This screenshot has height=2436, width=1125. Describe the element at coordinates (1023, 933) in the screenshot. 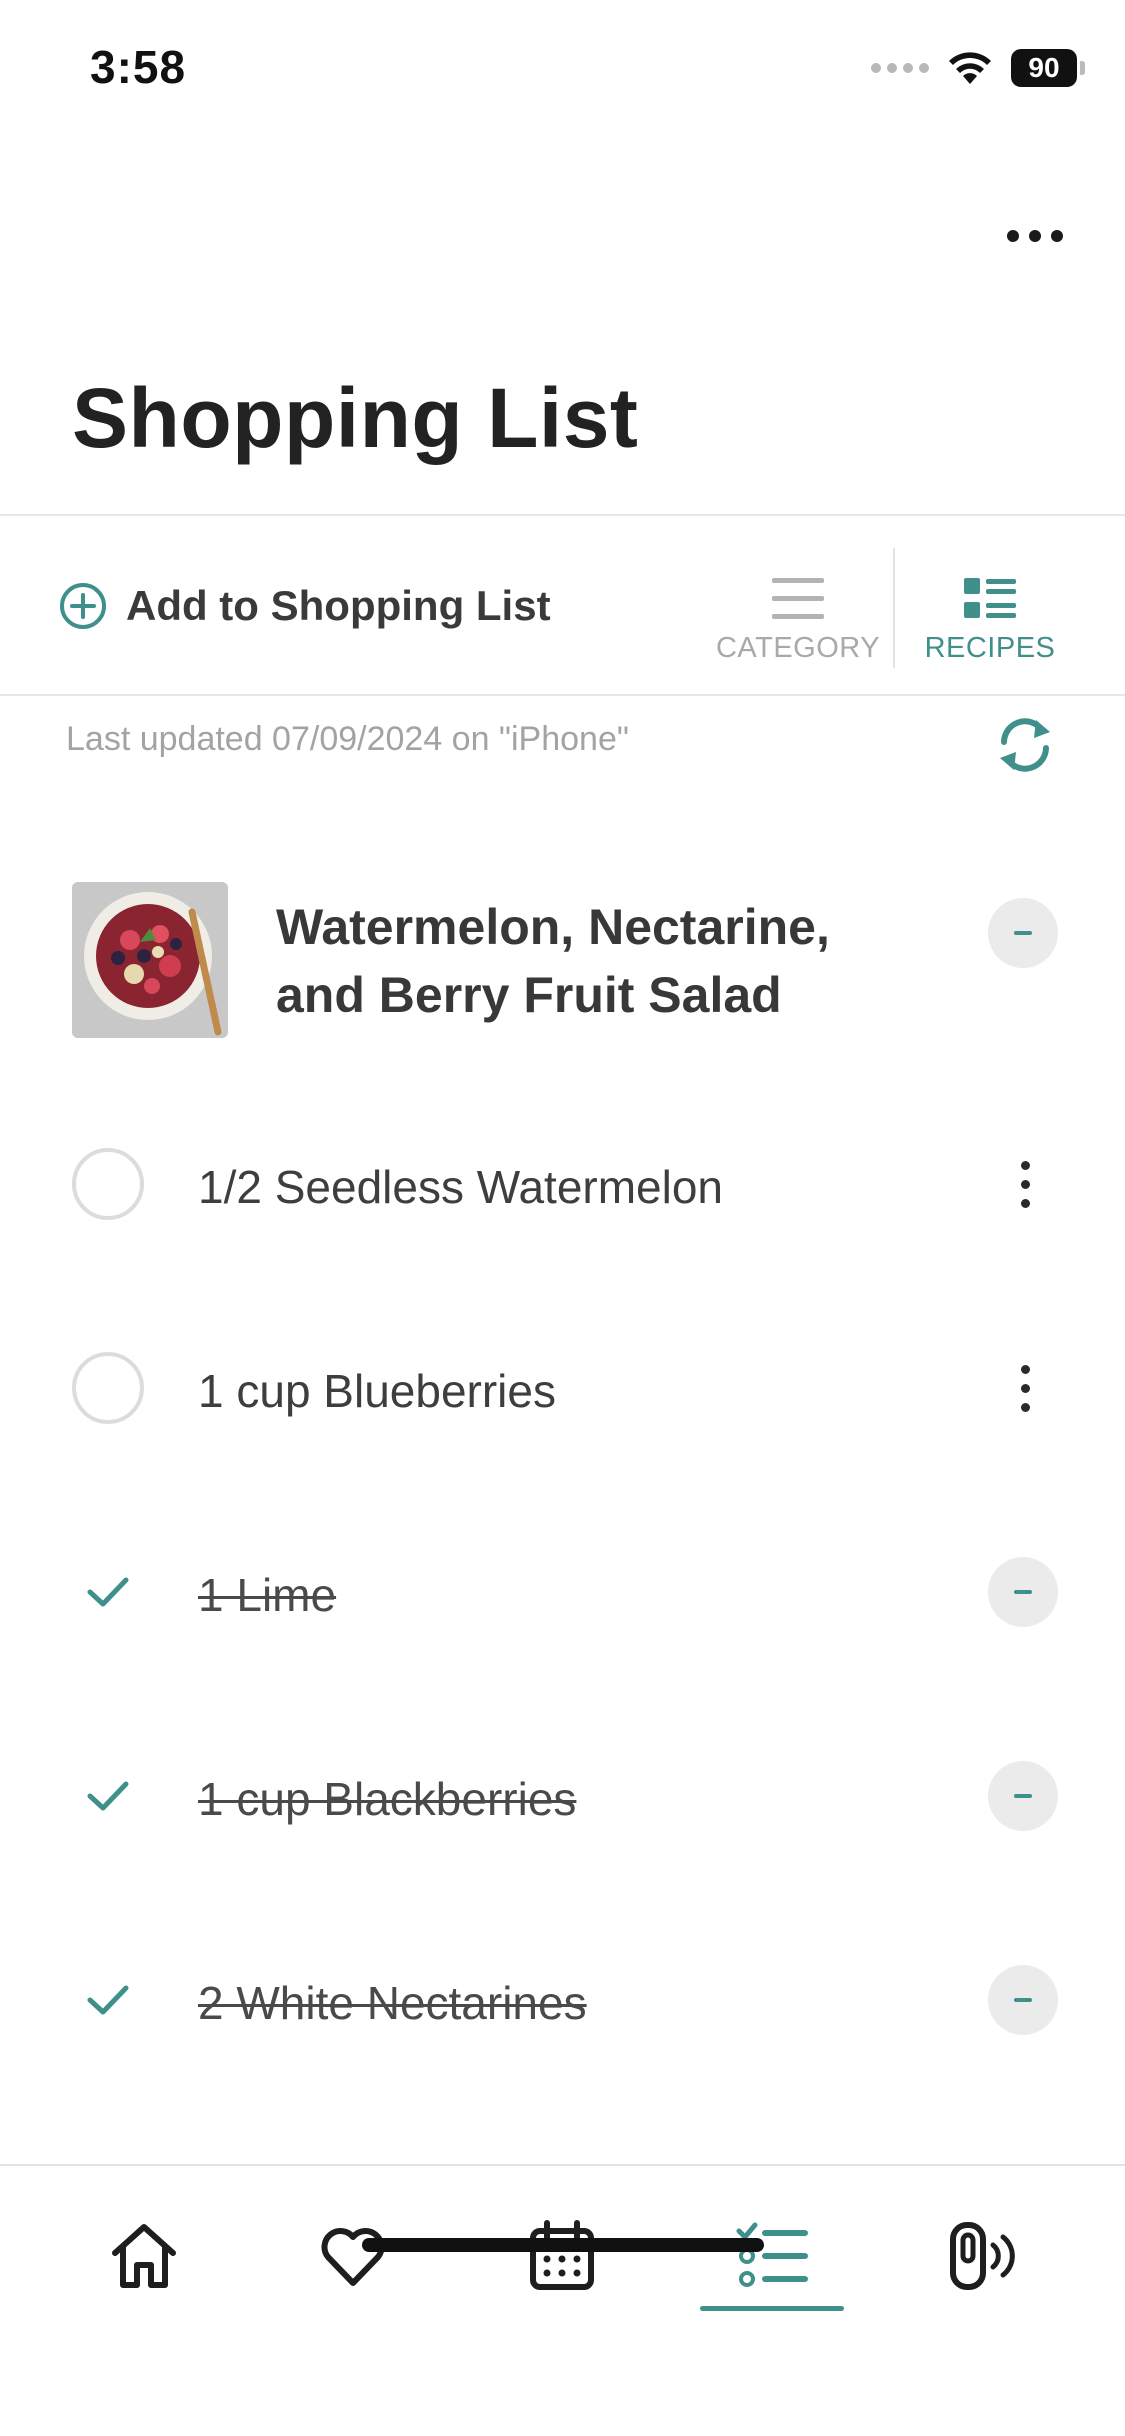

I see `remove-recipe-button` at that location.